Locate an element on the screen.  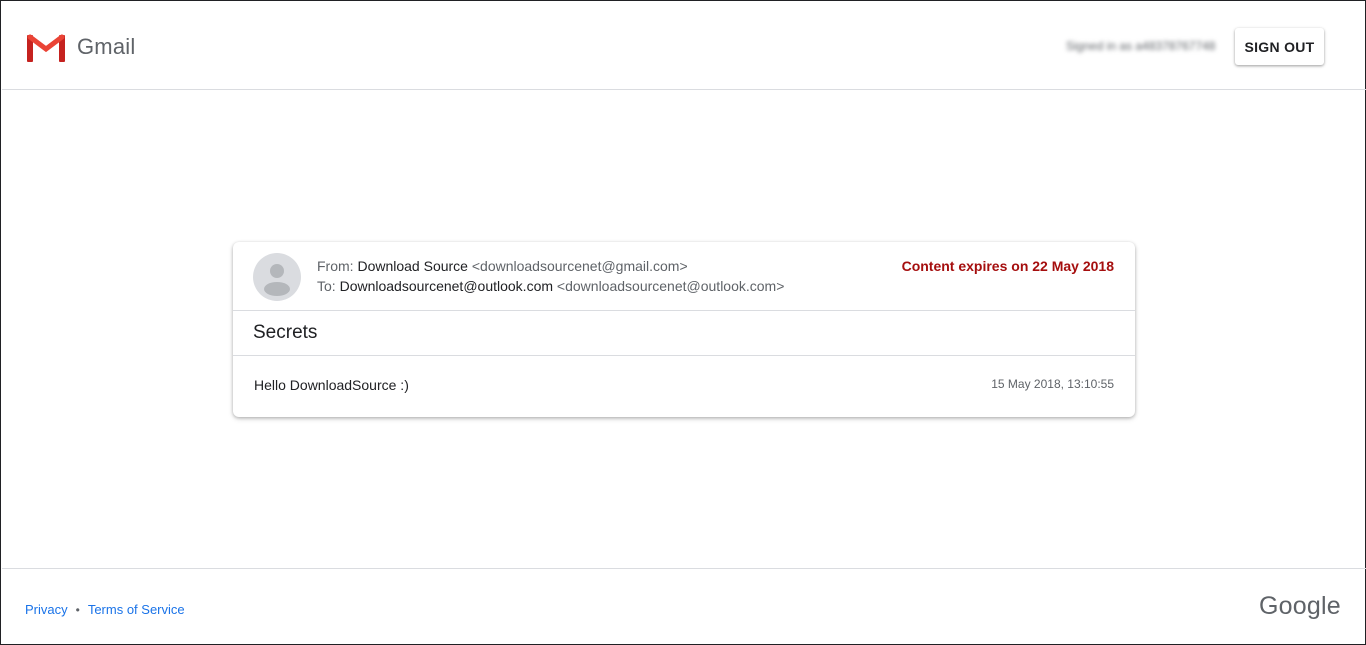
recipient-name: Downloadsourcenet@outlook.com is located at coordinates (446, 286).